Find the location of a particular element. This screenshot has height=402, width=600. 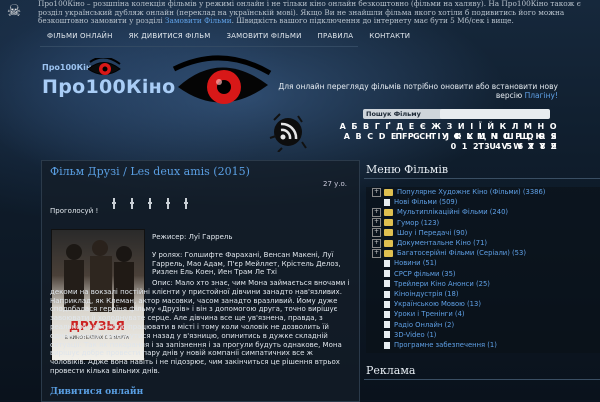

sidebar-item-label: Шоу і Передачі (90) is located at coordinates (432, 232).